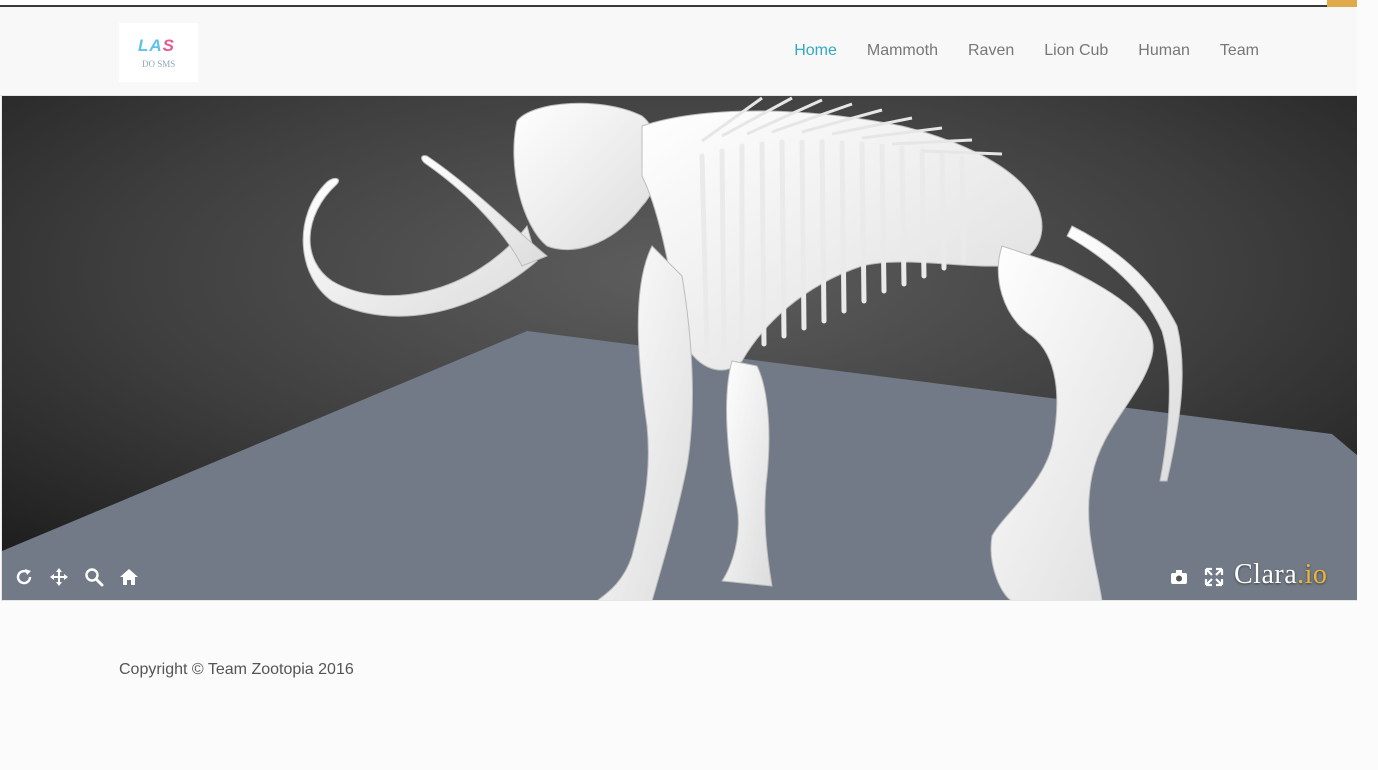 Image resolution: width=1378 pixels, height=770 pixels. What do you see at coordinates (129, 577) in the screenshot?
I see `home-icon` at bounding box center [129, 577].